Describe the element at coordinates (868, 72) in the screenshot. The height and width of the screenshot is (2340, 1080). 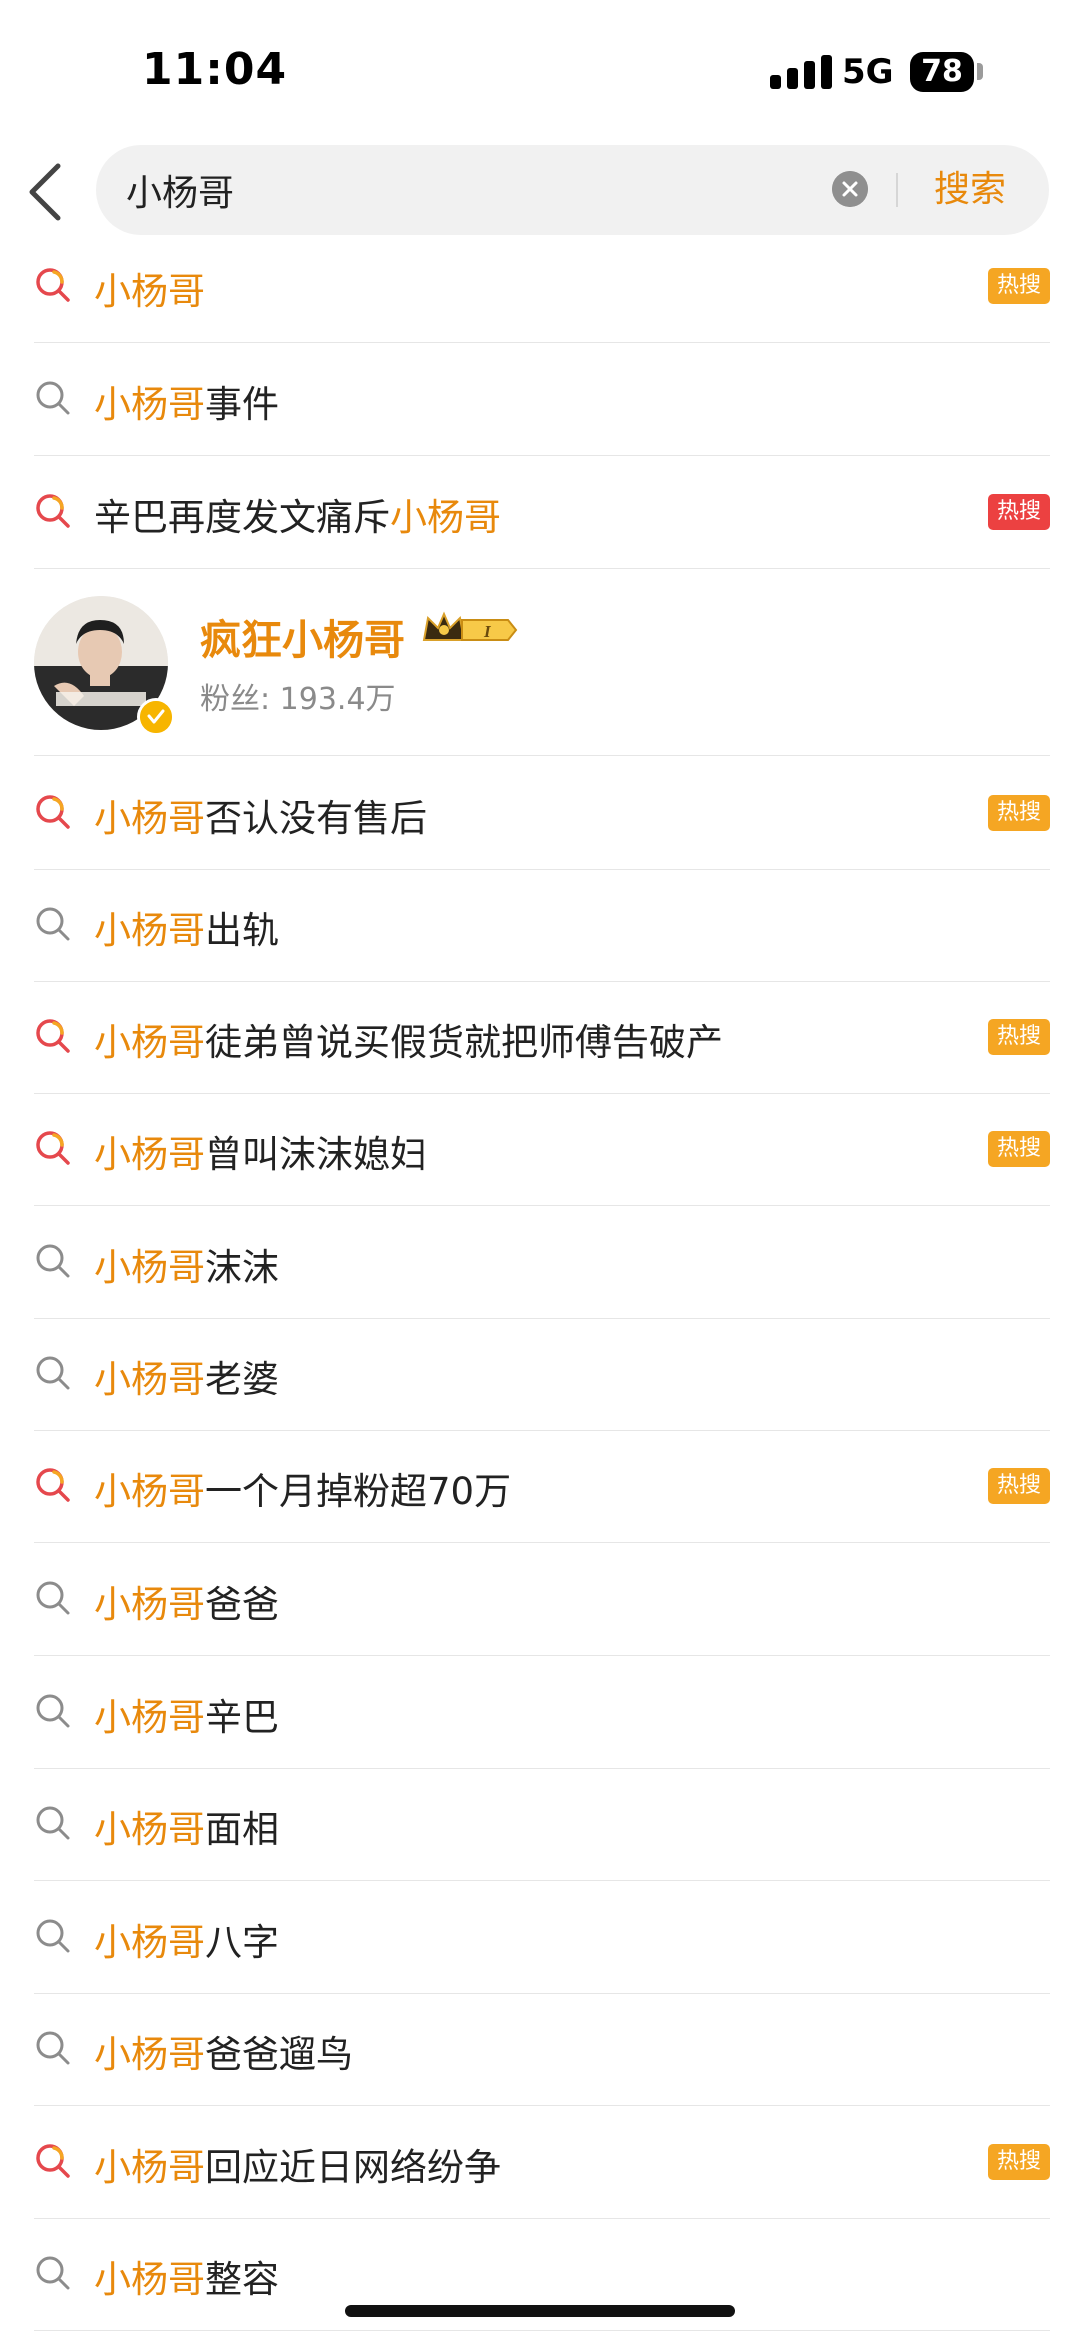
I see `network-type: 5G` at that location.